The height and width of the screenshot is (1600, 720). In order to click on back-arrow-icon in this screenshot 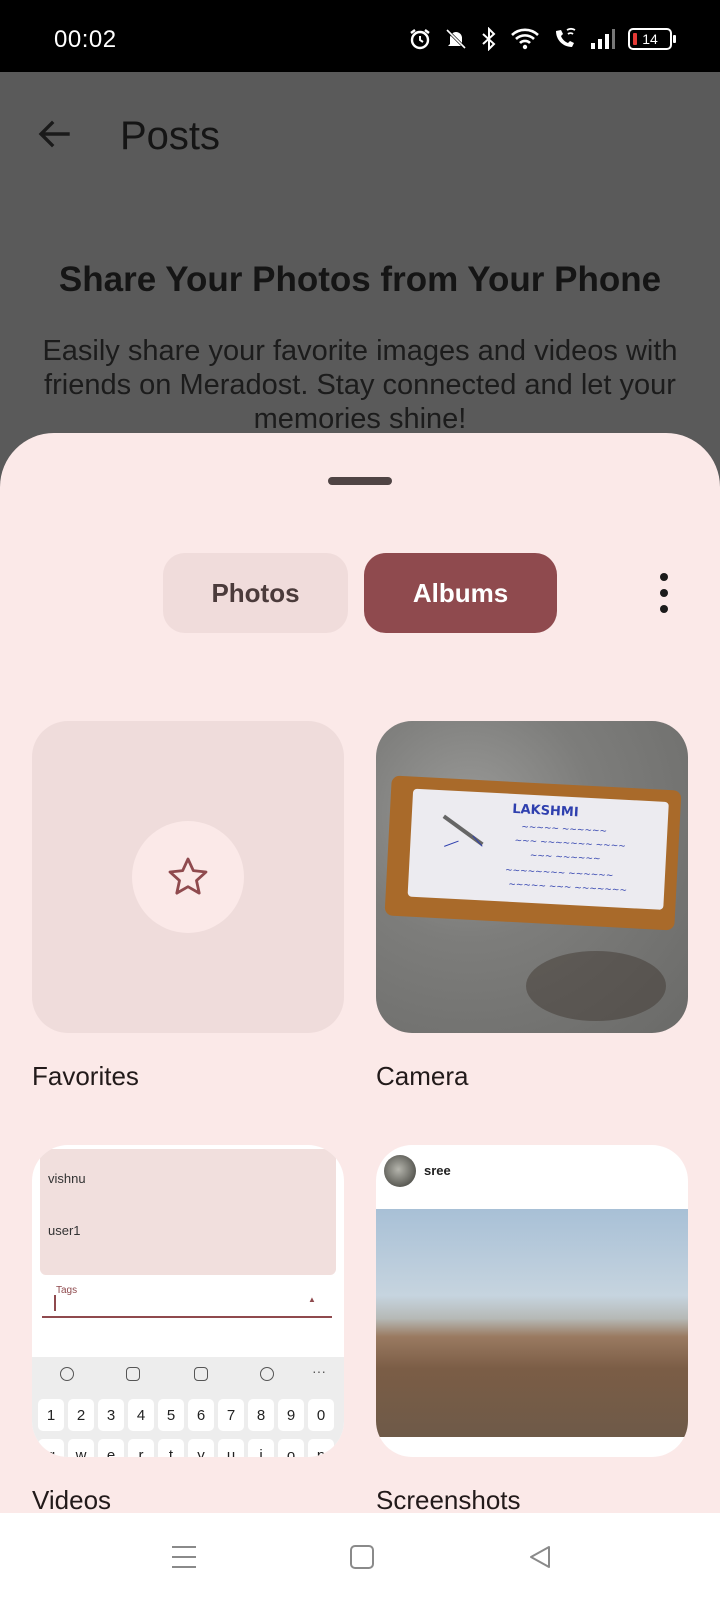, I will do `click(54, 134)`.